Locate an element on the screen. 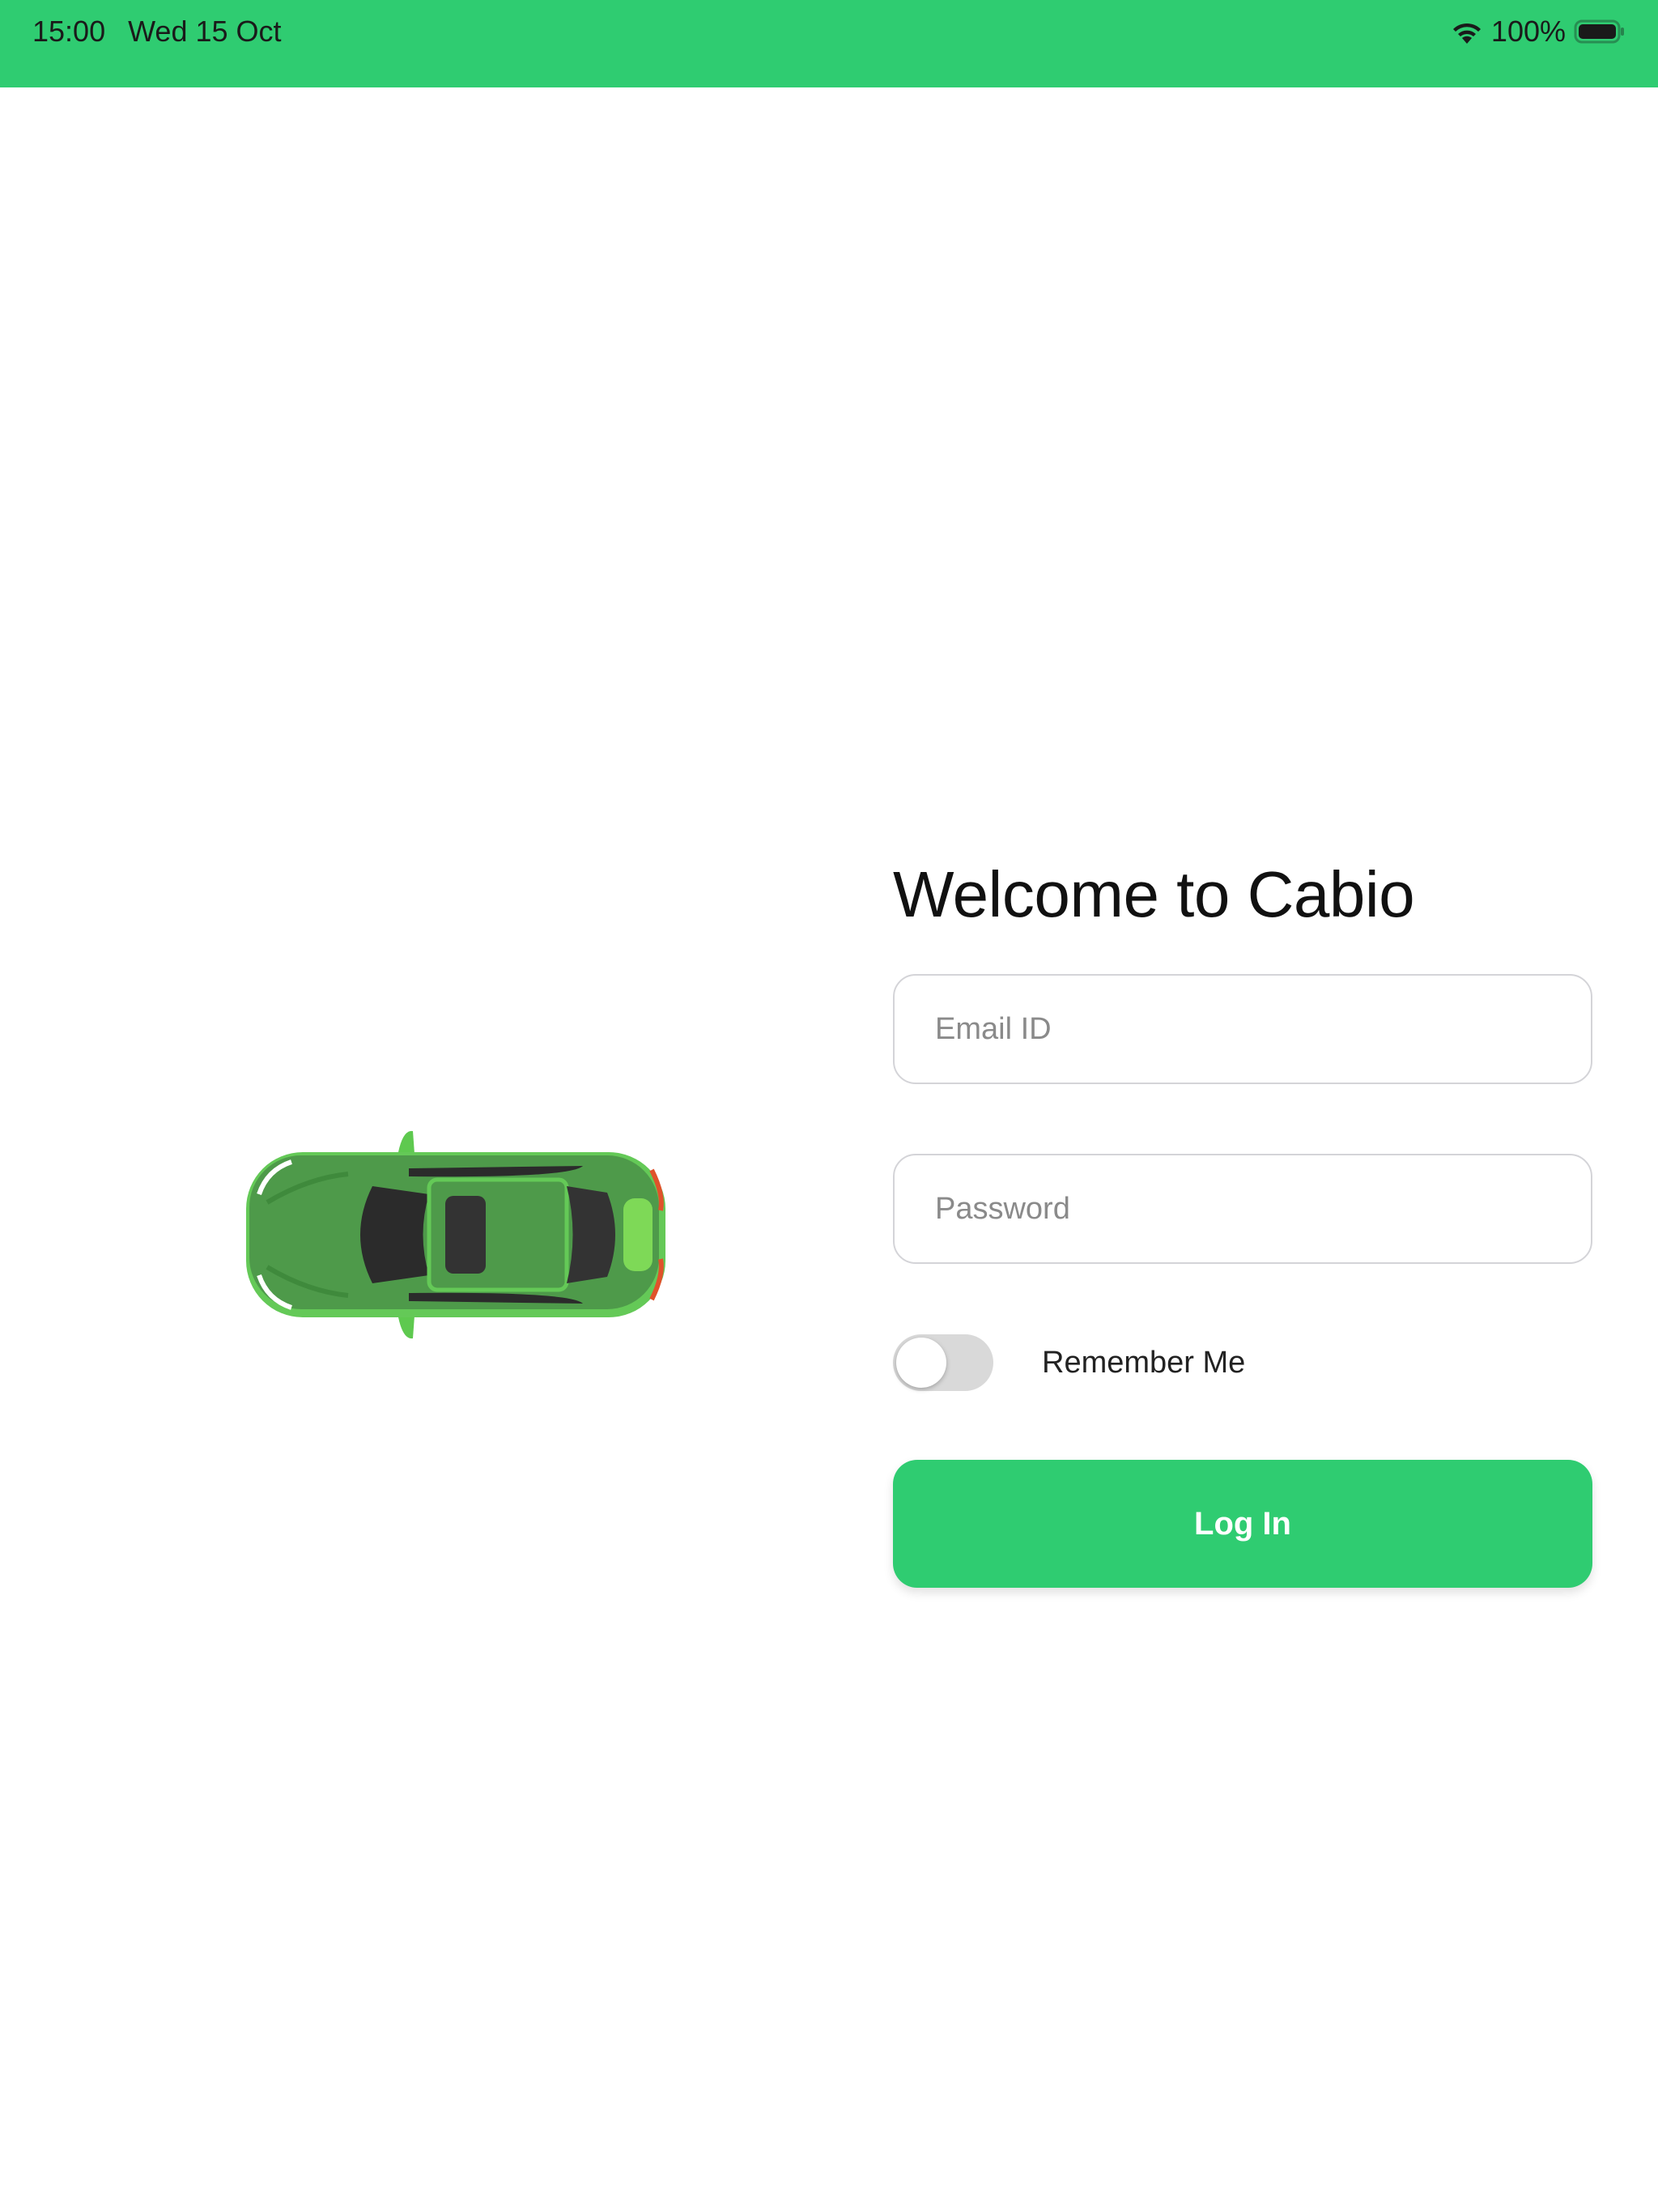 The image size is (1658, 2212). email-field is located at coordinates (1242, 1029).